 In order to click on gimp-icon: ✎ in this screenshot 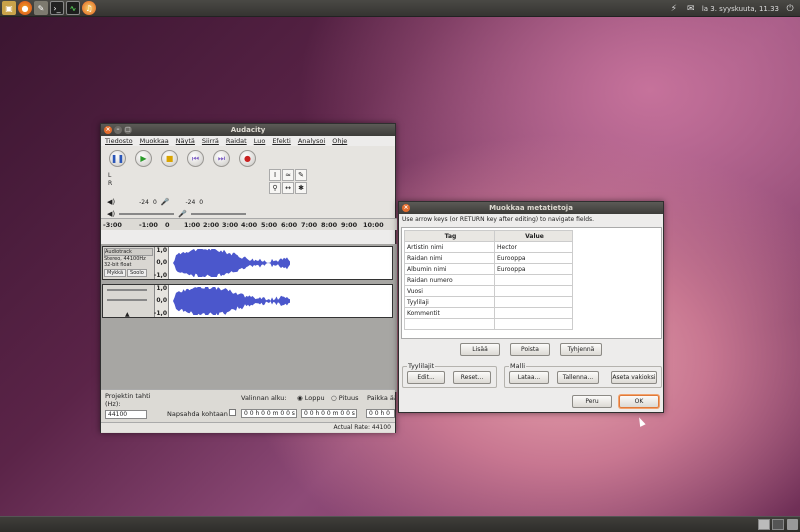, I will do `click(41, 8)`.